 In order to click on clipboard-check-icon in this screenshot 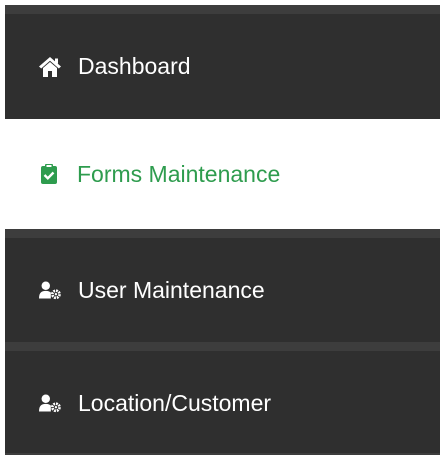, I will do `click(49, 174)`.